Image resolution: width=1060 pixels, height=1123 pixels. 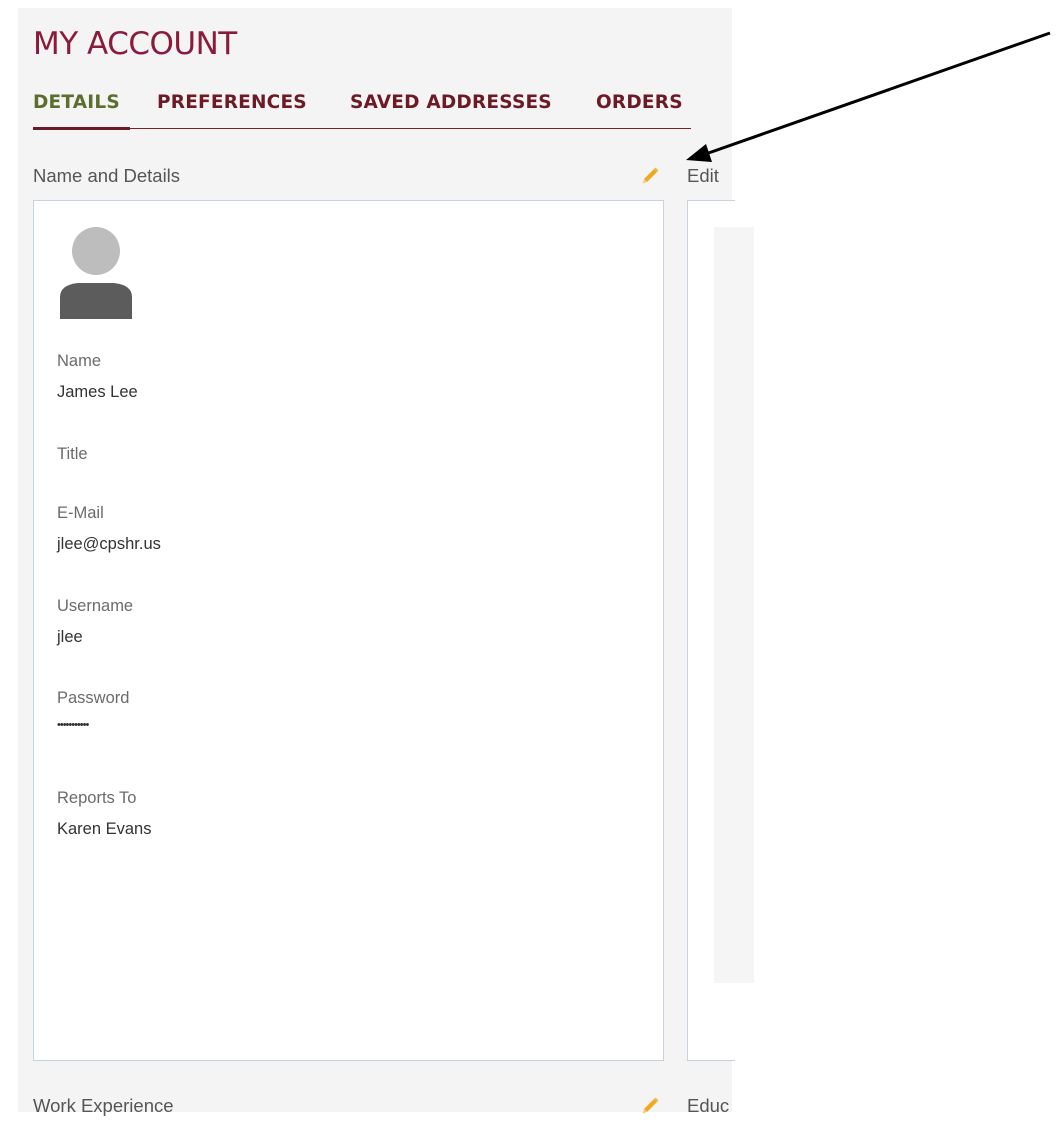 I want to click on reports-to-label: Reports To, so click(x=97, y=798).